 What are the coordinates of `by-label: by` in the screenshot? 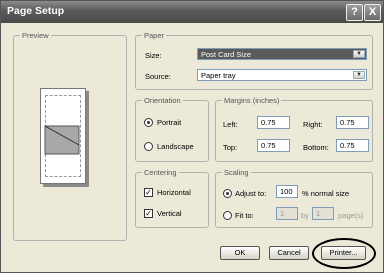 It's located at (305, 215).